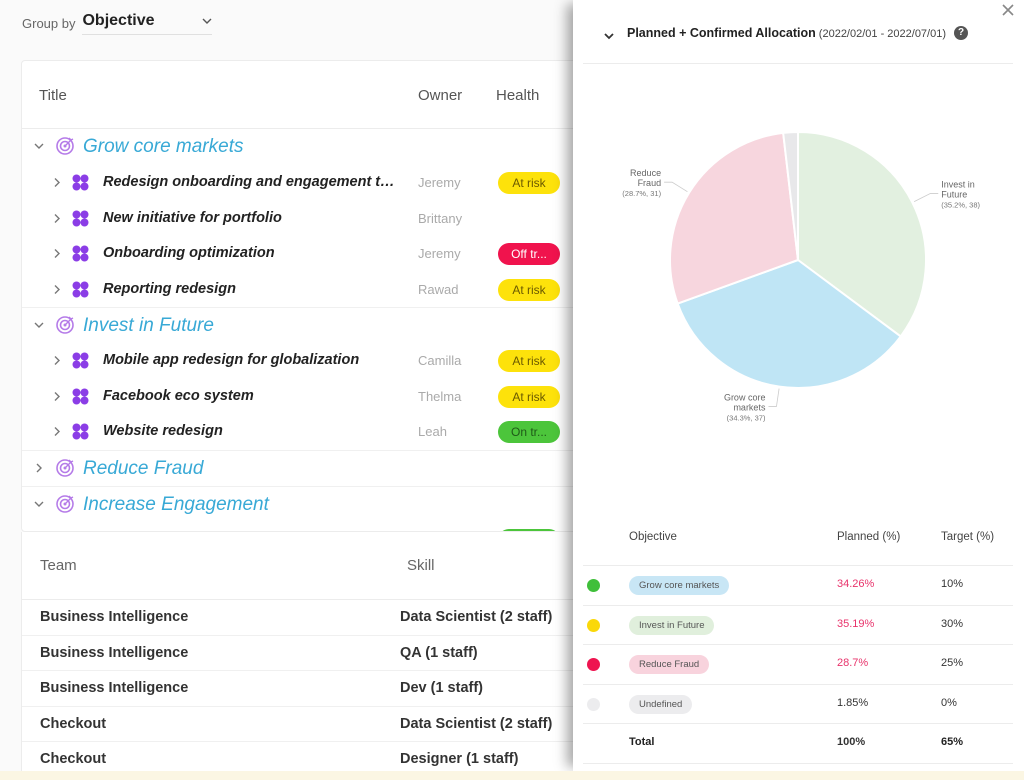 This screenshot has height=780, width=1024. What do you see at coordinates (798, 625) in the screenshot?
I see `allocation-row: Invest in Future 35.19% 30%` at bounding box center [798, 625].